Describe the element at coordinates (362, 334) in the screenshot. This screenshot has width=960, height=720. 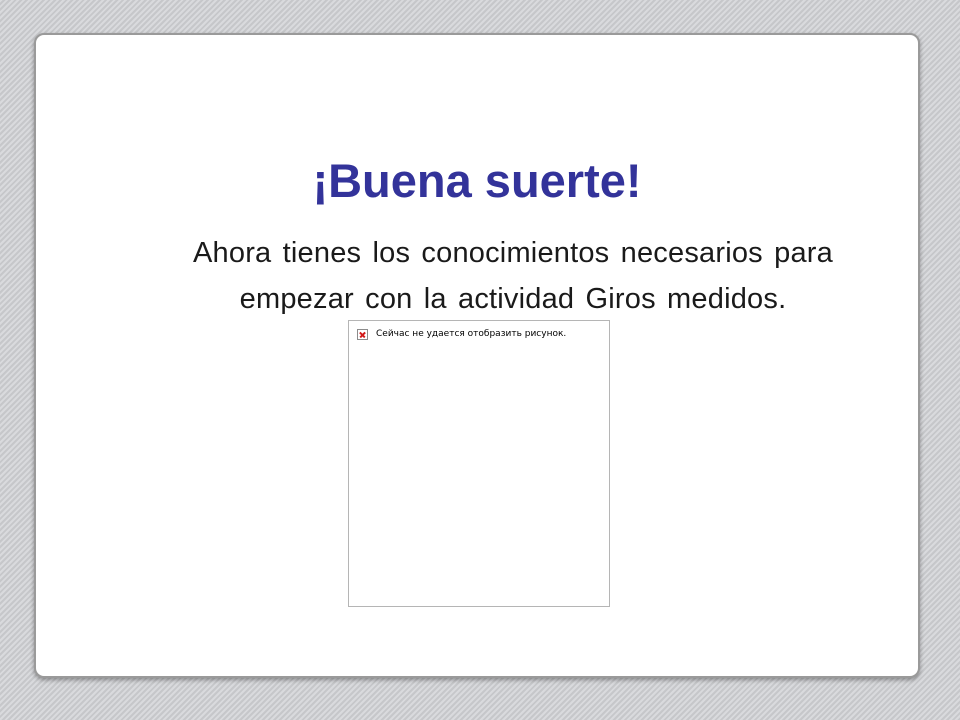
I see `broken-image-icon` at that location.